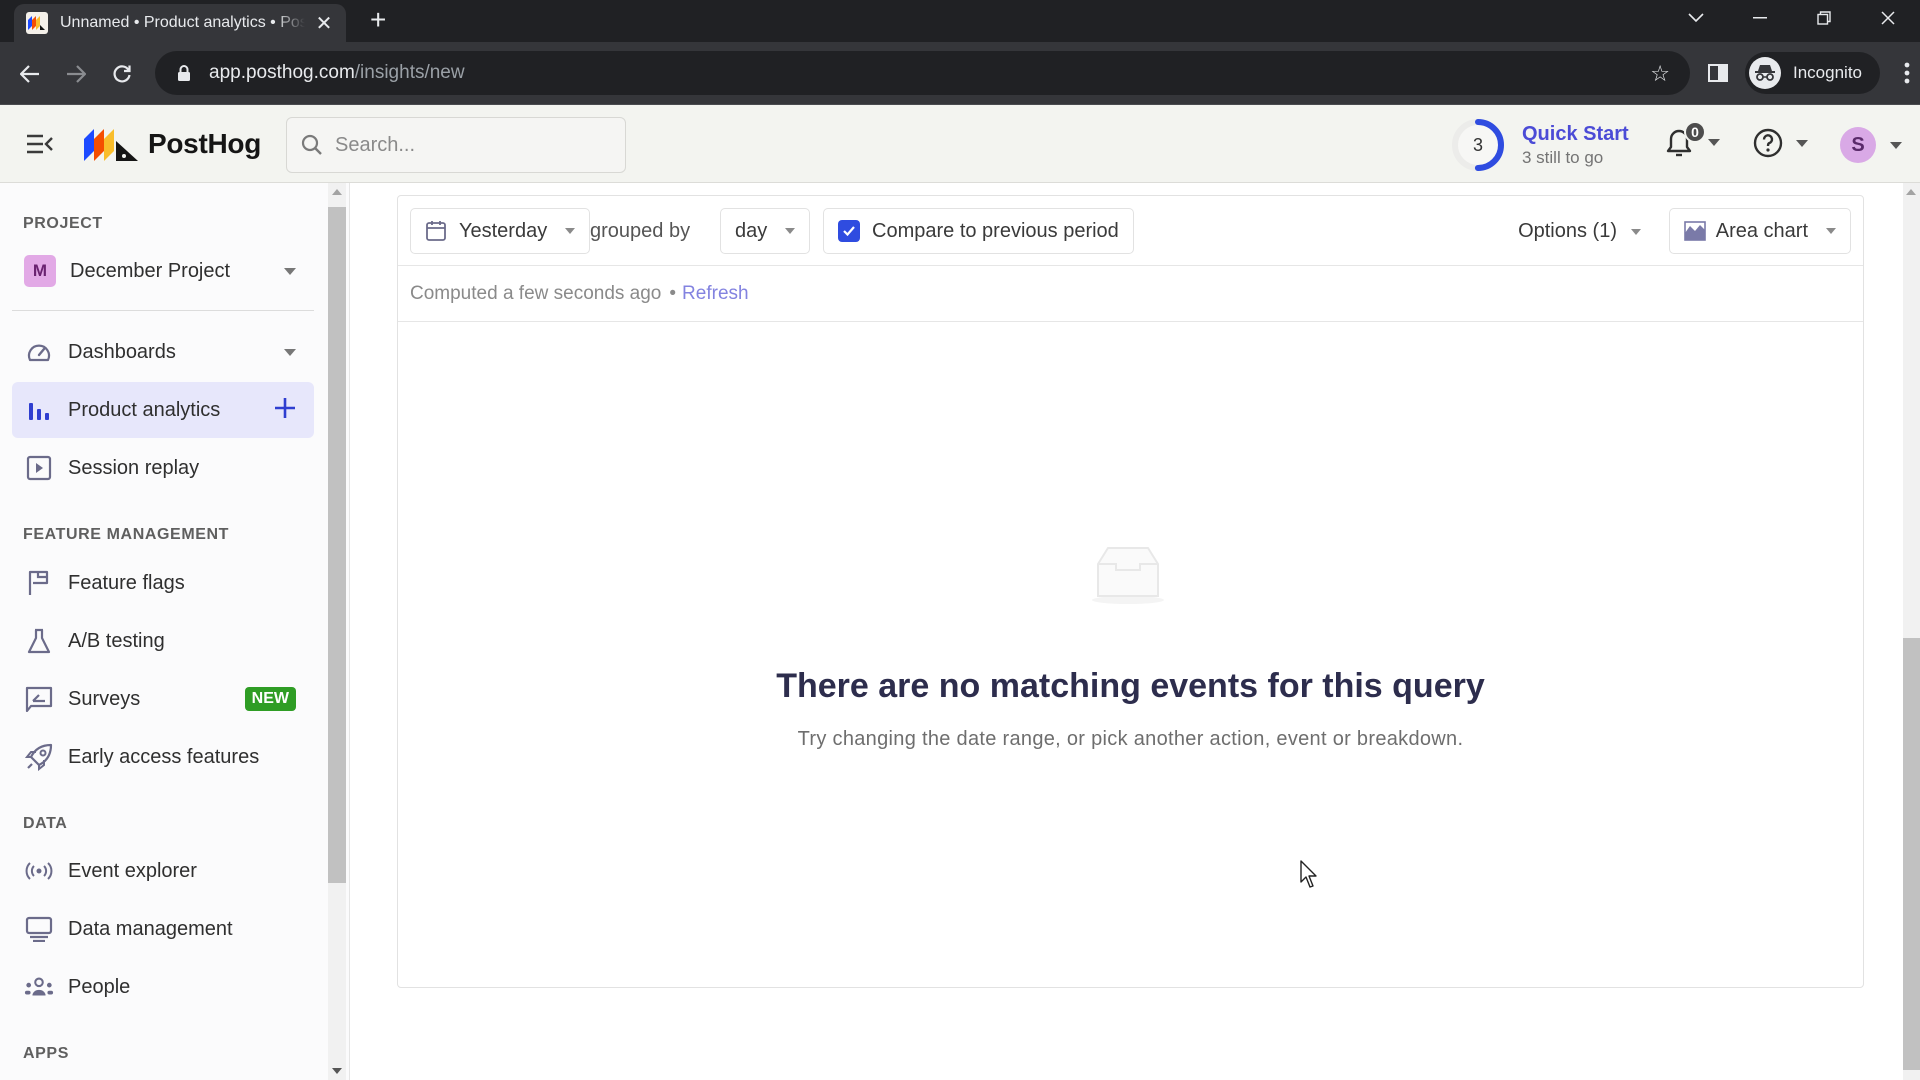 This screenshot has height=1080, width=1920. Describe the element at coordinates (163, 352) in the screenshot. I see `sidebar-item-dashboards: Dashboards` at that location.